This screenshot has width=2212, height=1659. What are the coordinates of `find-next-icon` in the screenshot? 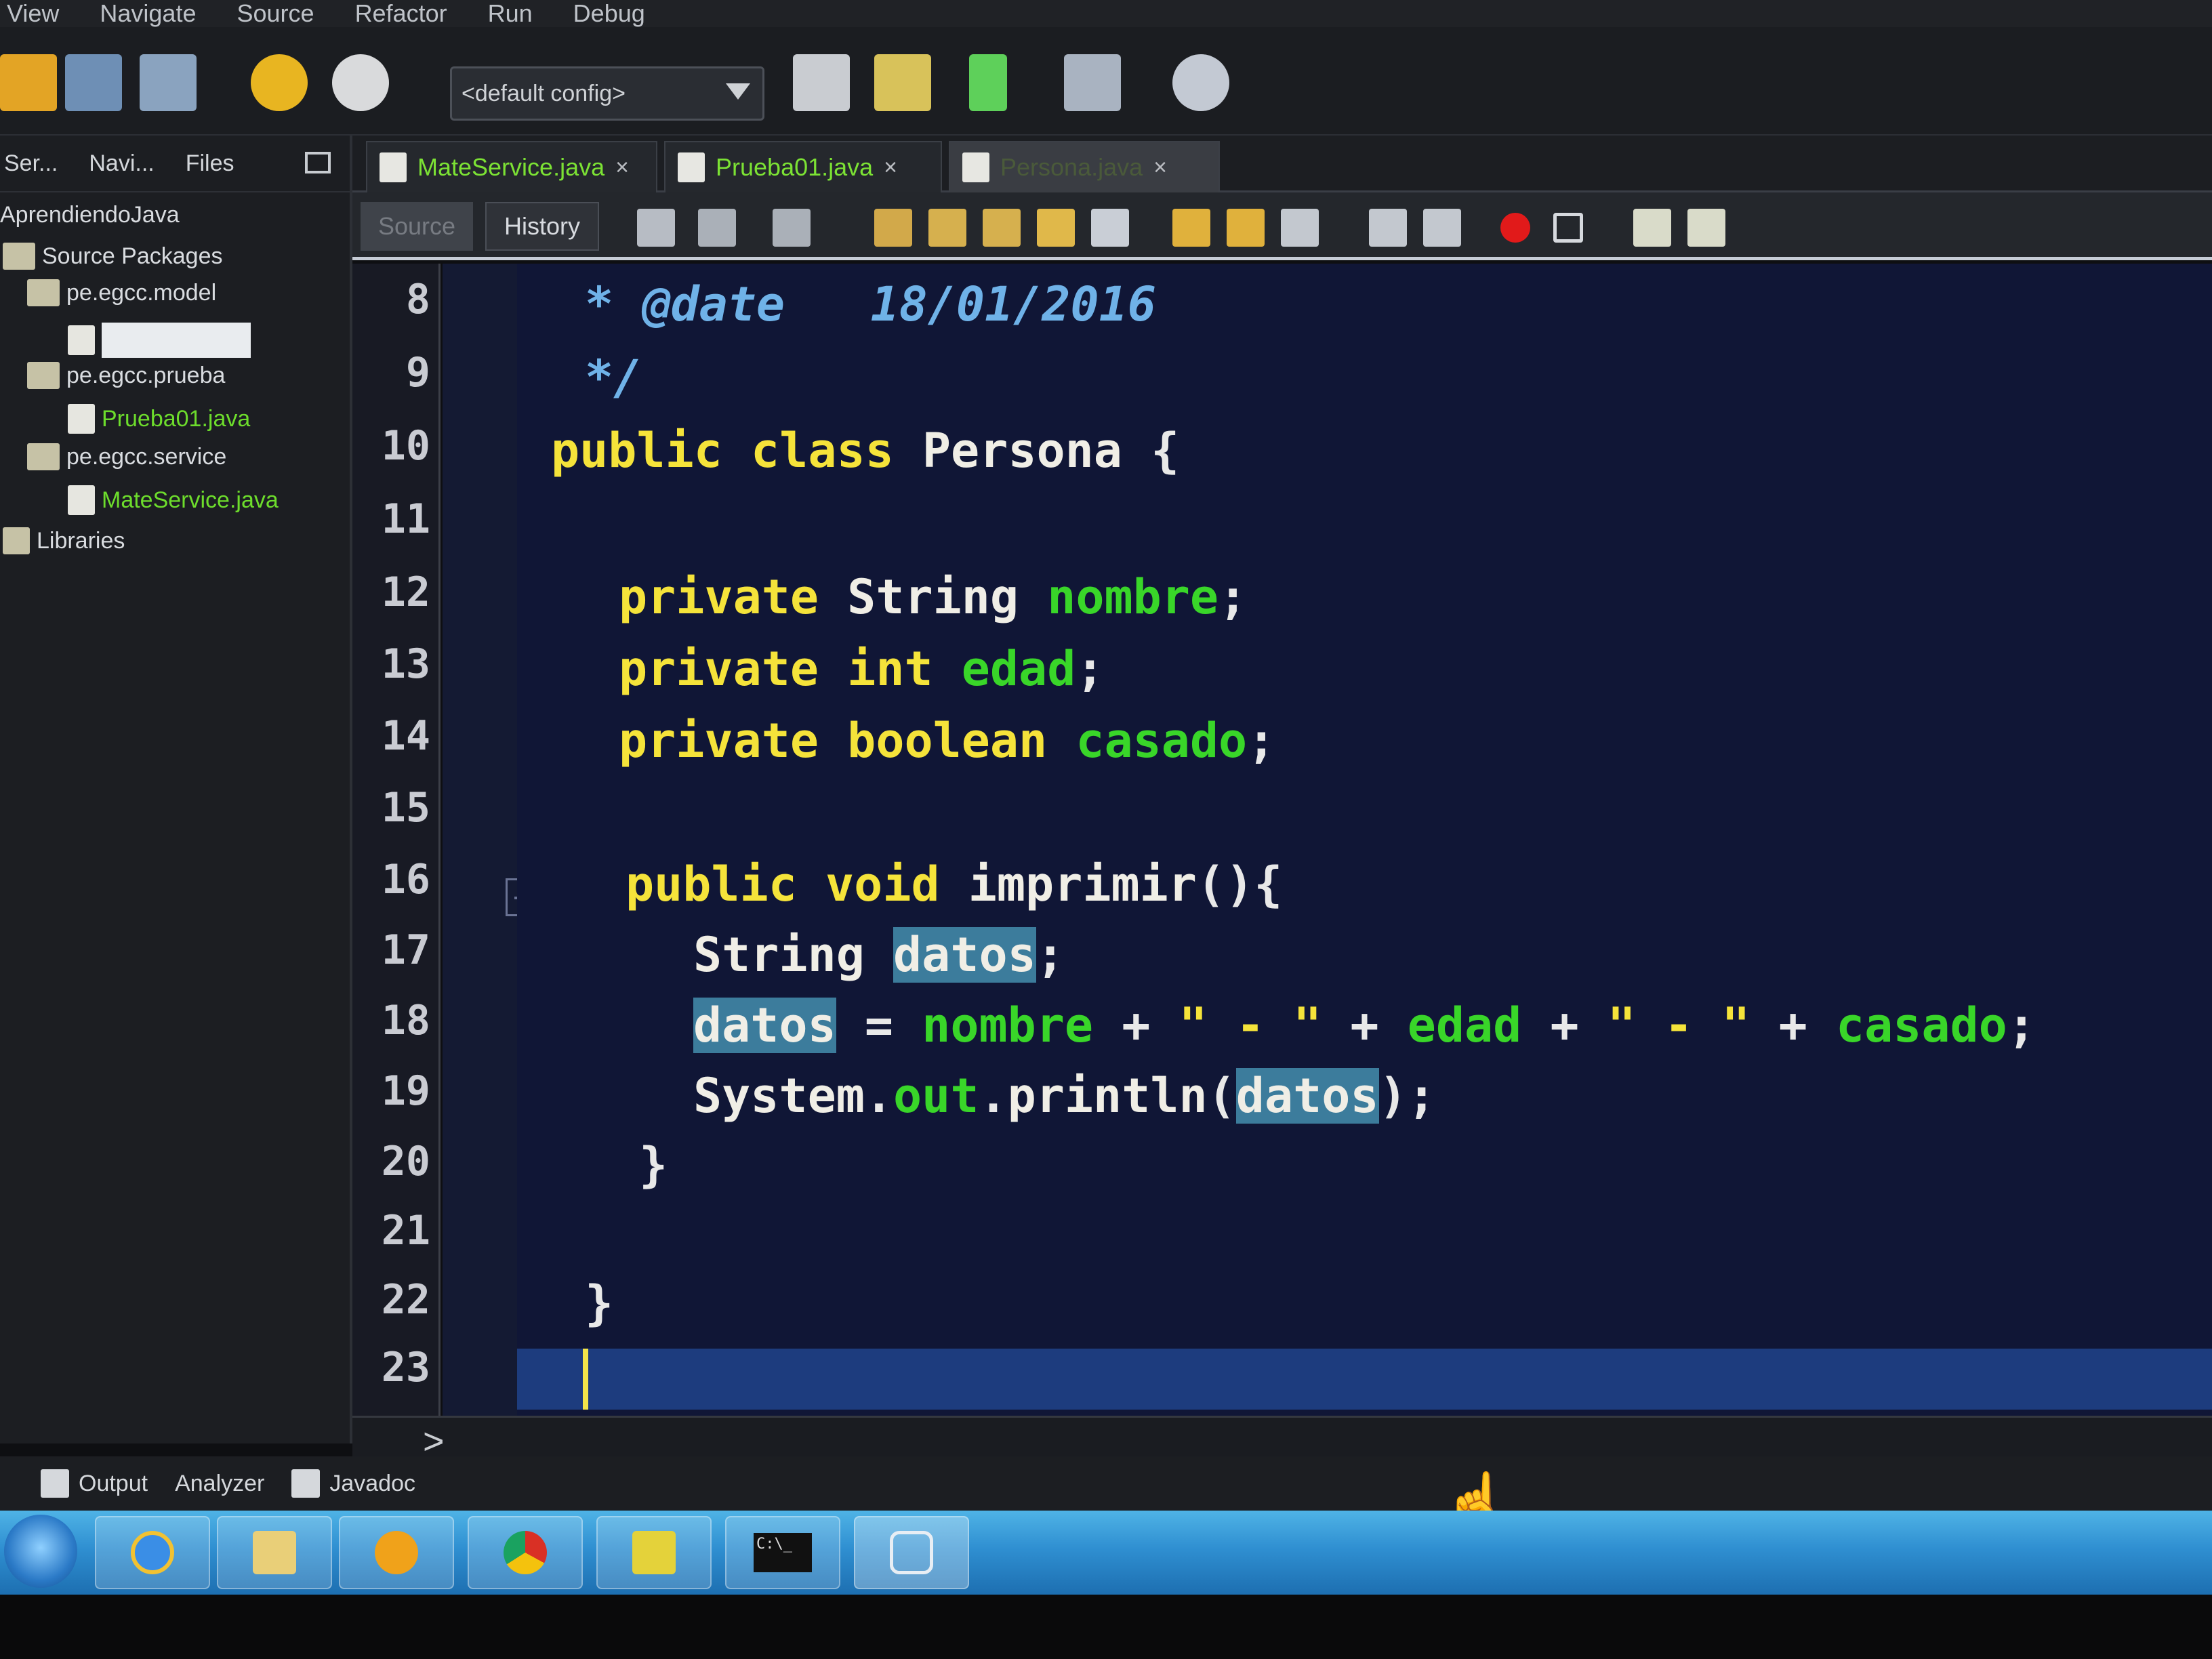 It's located at (1002, 228).